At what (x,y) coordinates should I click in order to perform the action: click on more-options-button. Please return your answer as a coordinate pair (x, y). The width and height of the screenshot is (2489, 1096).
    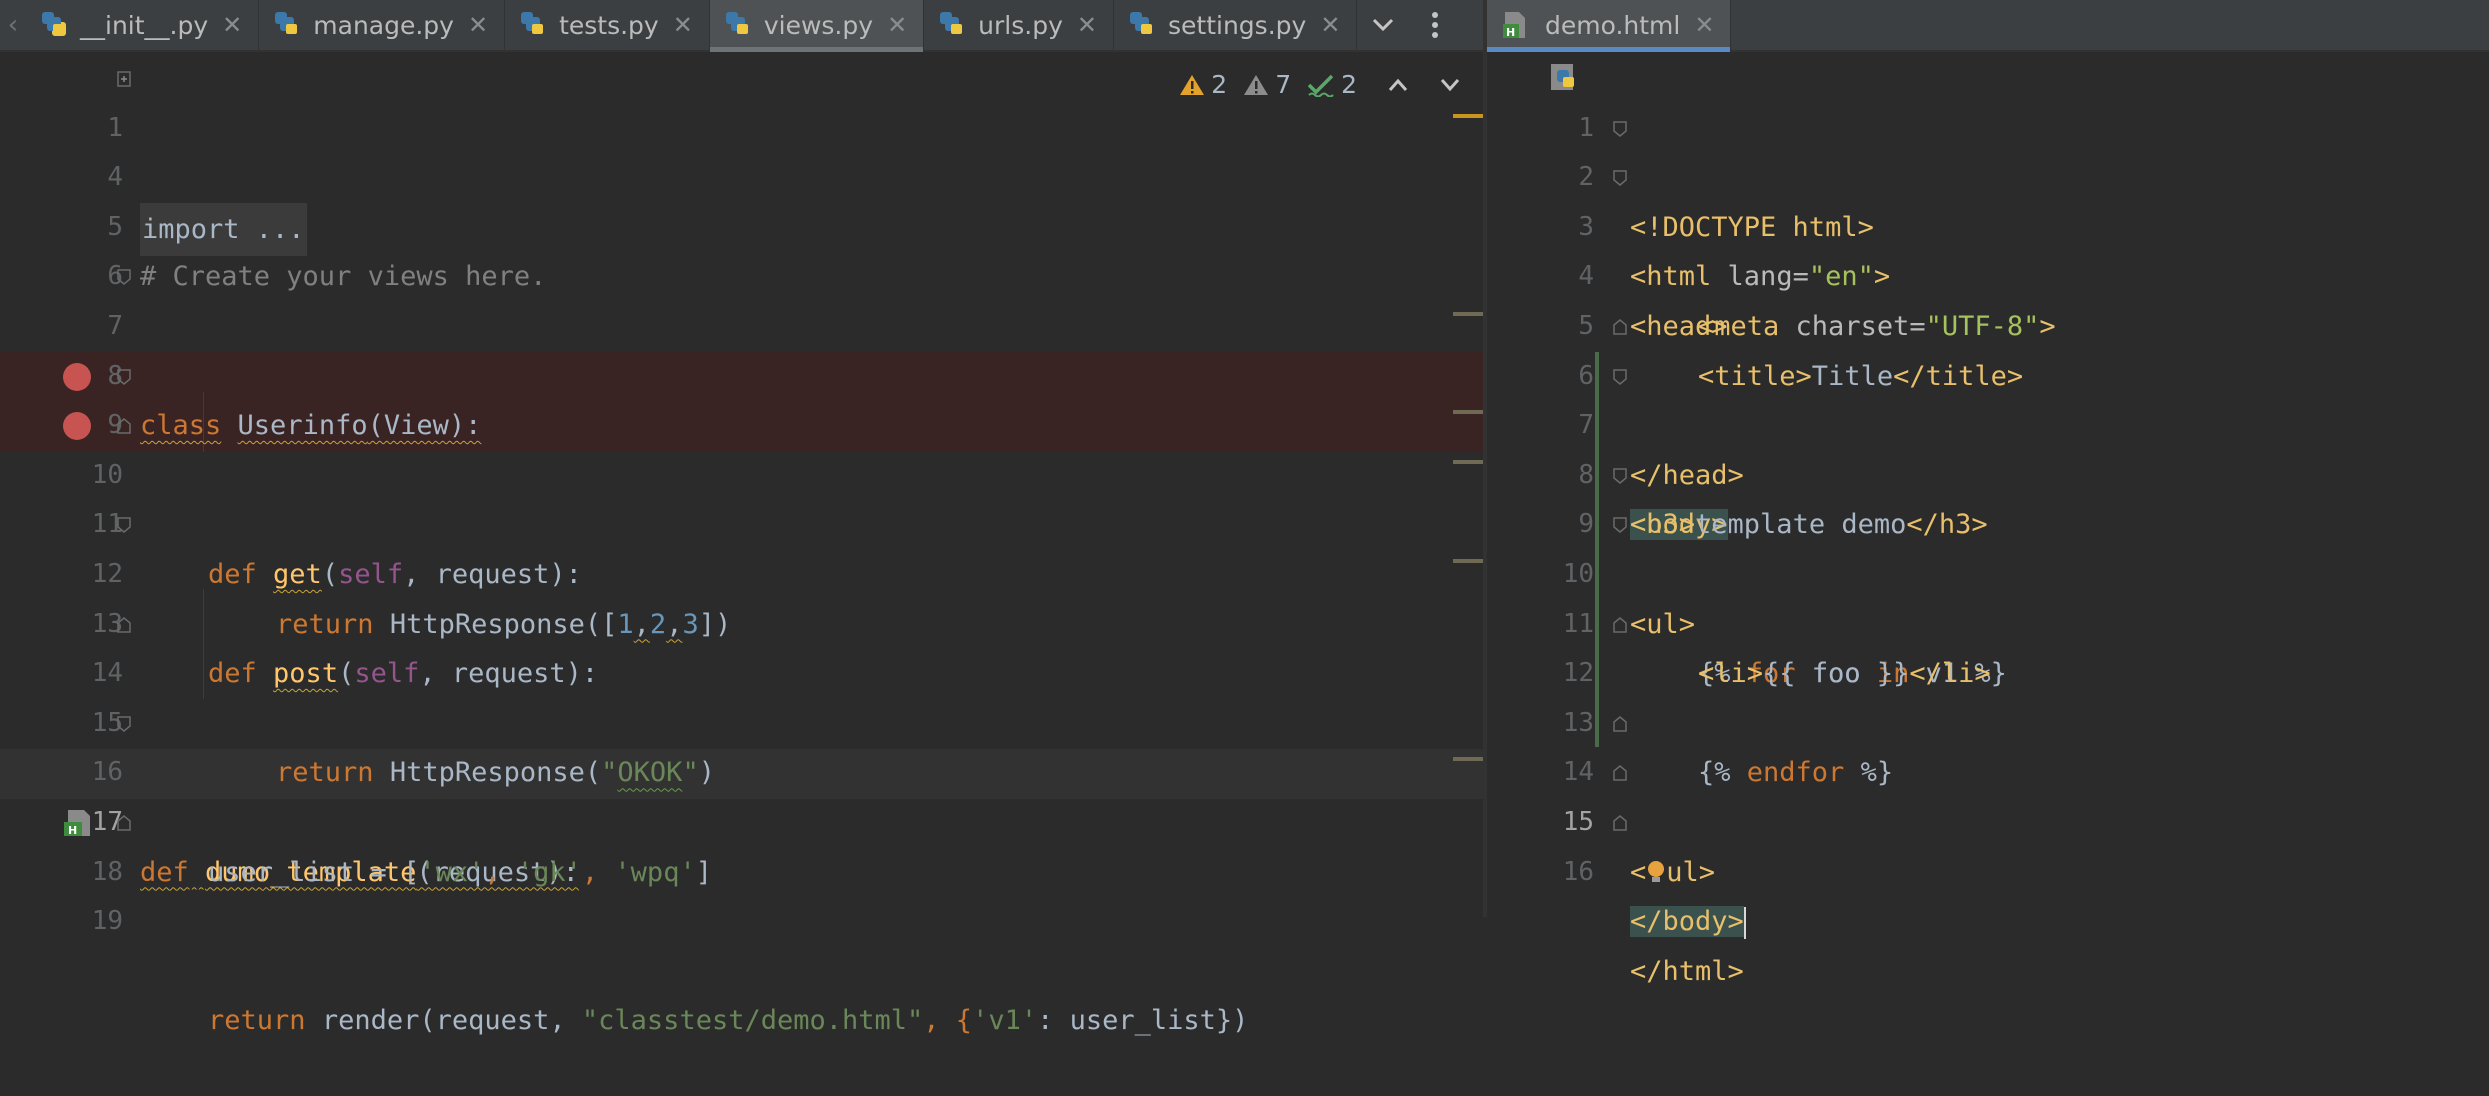
    Looking at the image, I should click on (1435, 25).